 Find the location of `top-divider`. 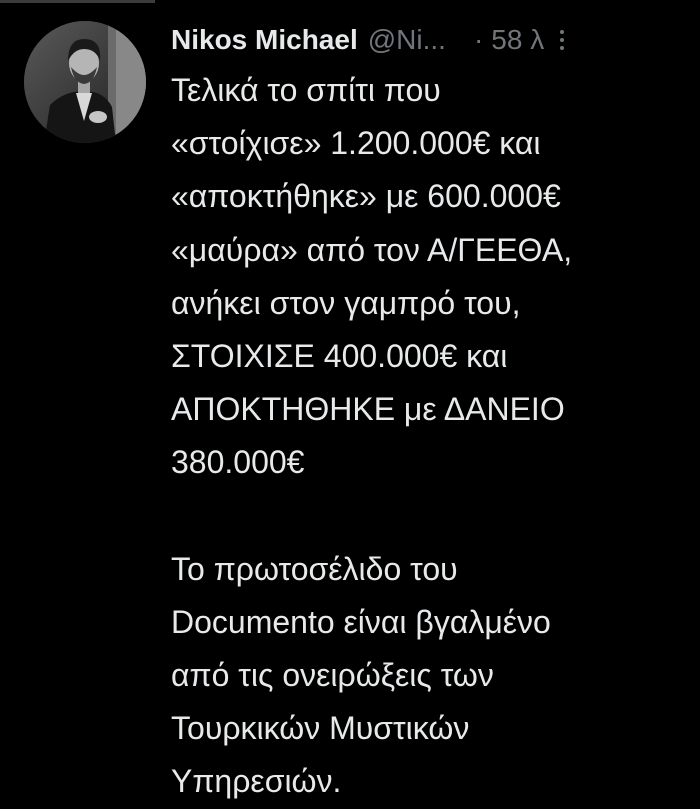

top-divider is located at coordinates (77, 1).